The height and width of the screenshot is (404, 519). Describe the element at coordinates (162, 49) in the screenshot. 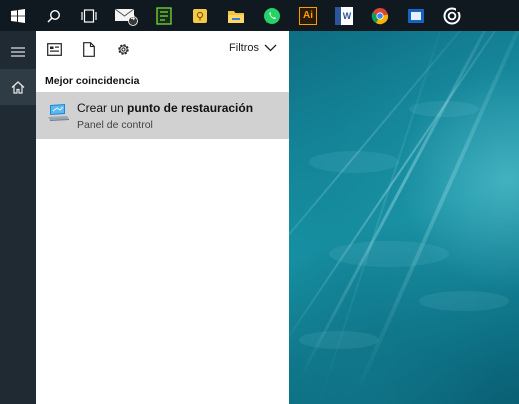

I see `search-filter-toolbar: Filtros` at that location.